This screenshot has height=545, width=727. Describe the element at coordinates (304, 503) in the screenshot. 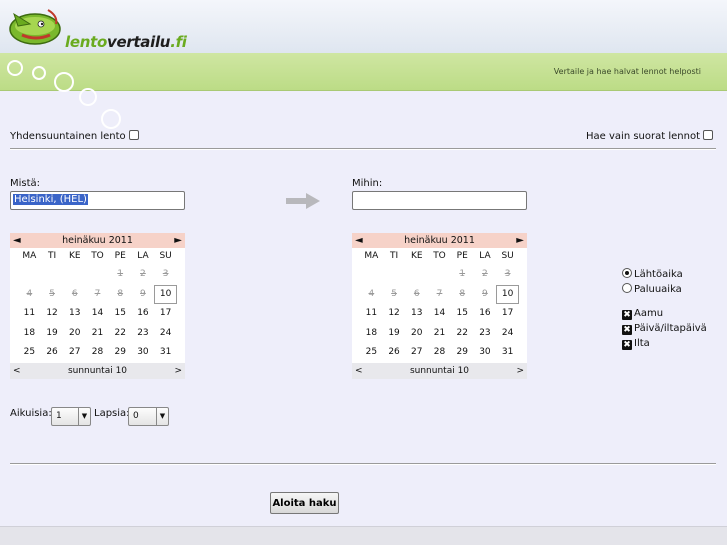

I see `start-search-button: Aloita haku` at that location.